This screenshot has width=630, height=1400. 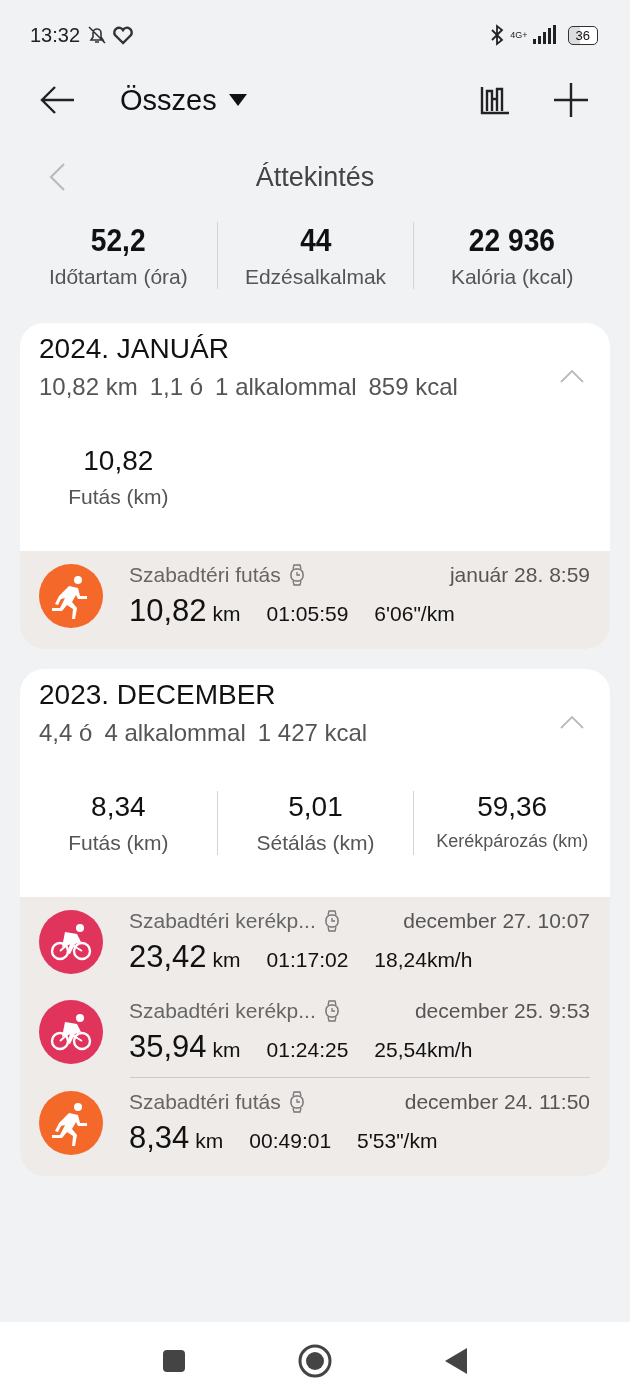 I want to click on stat-value: 52,2, so click(x=118, y=240).